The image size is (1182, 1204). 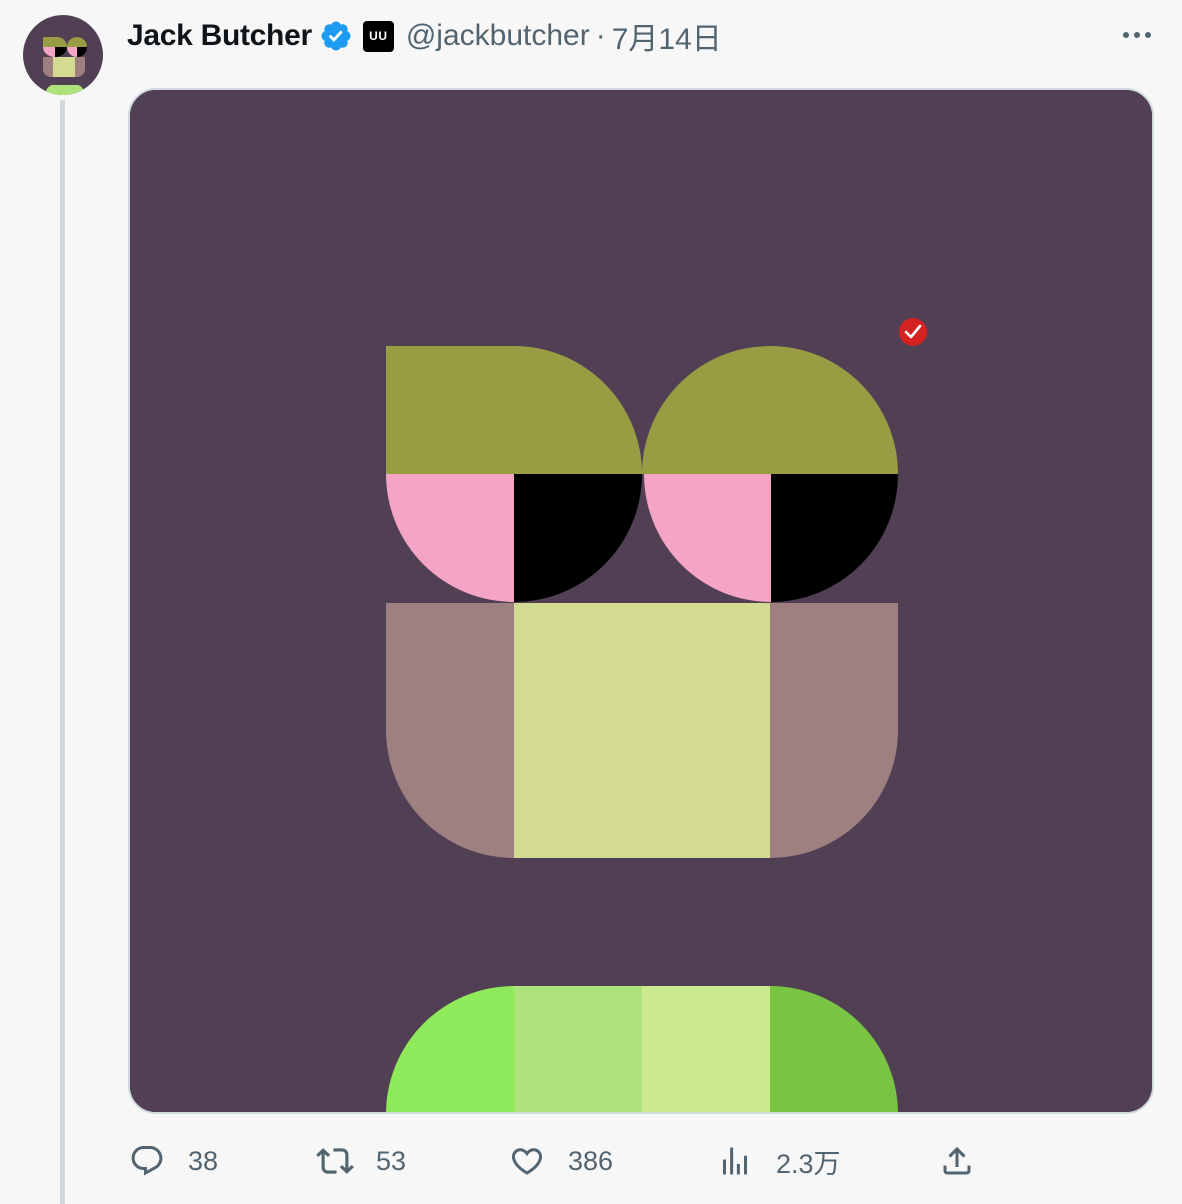 What do you see at coordinates (913, 332) in the screenshot?
I see `red-check-icon` at bounding box center [913, 332].